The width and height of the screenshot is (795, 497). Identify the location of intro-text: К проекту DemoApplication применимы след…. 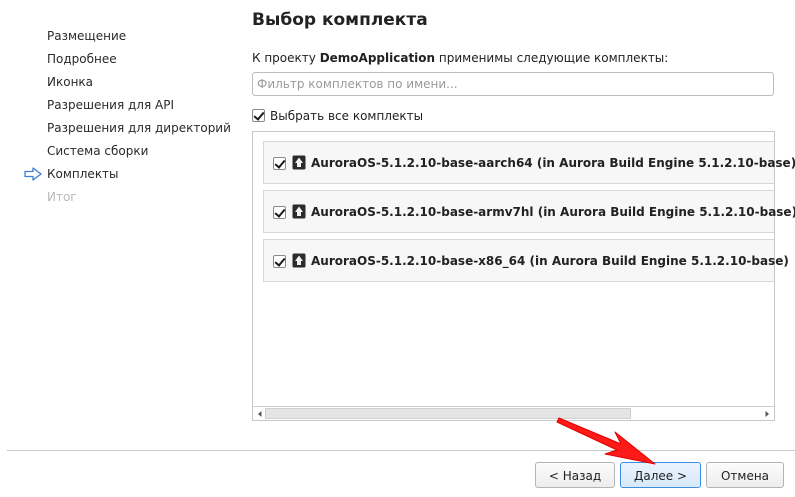
(460, 58).